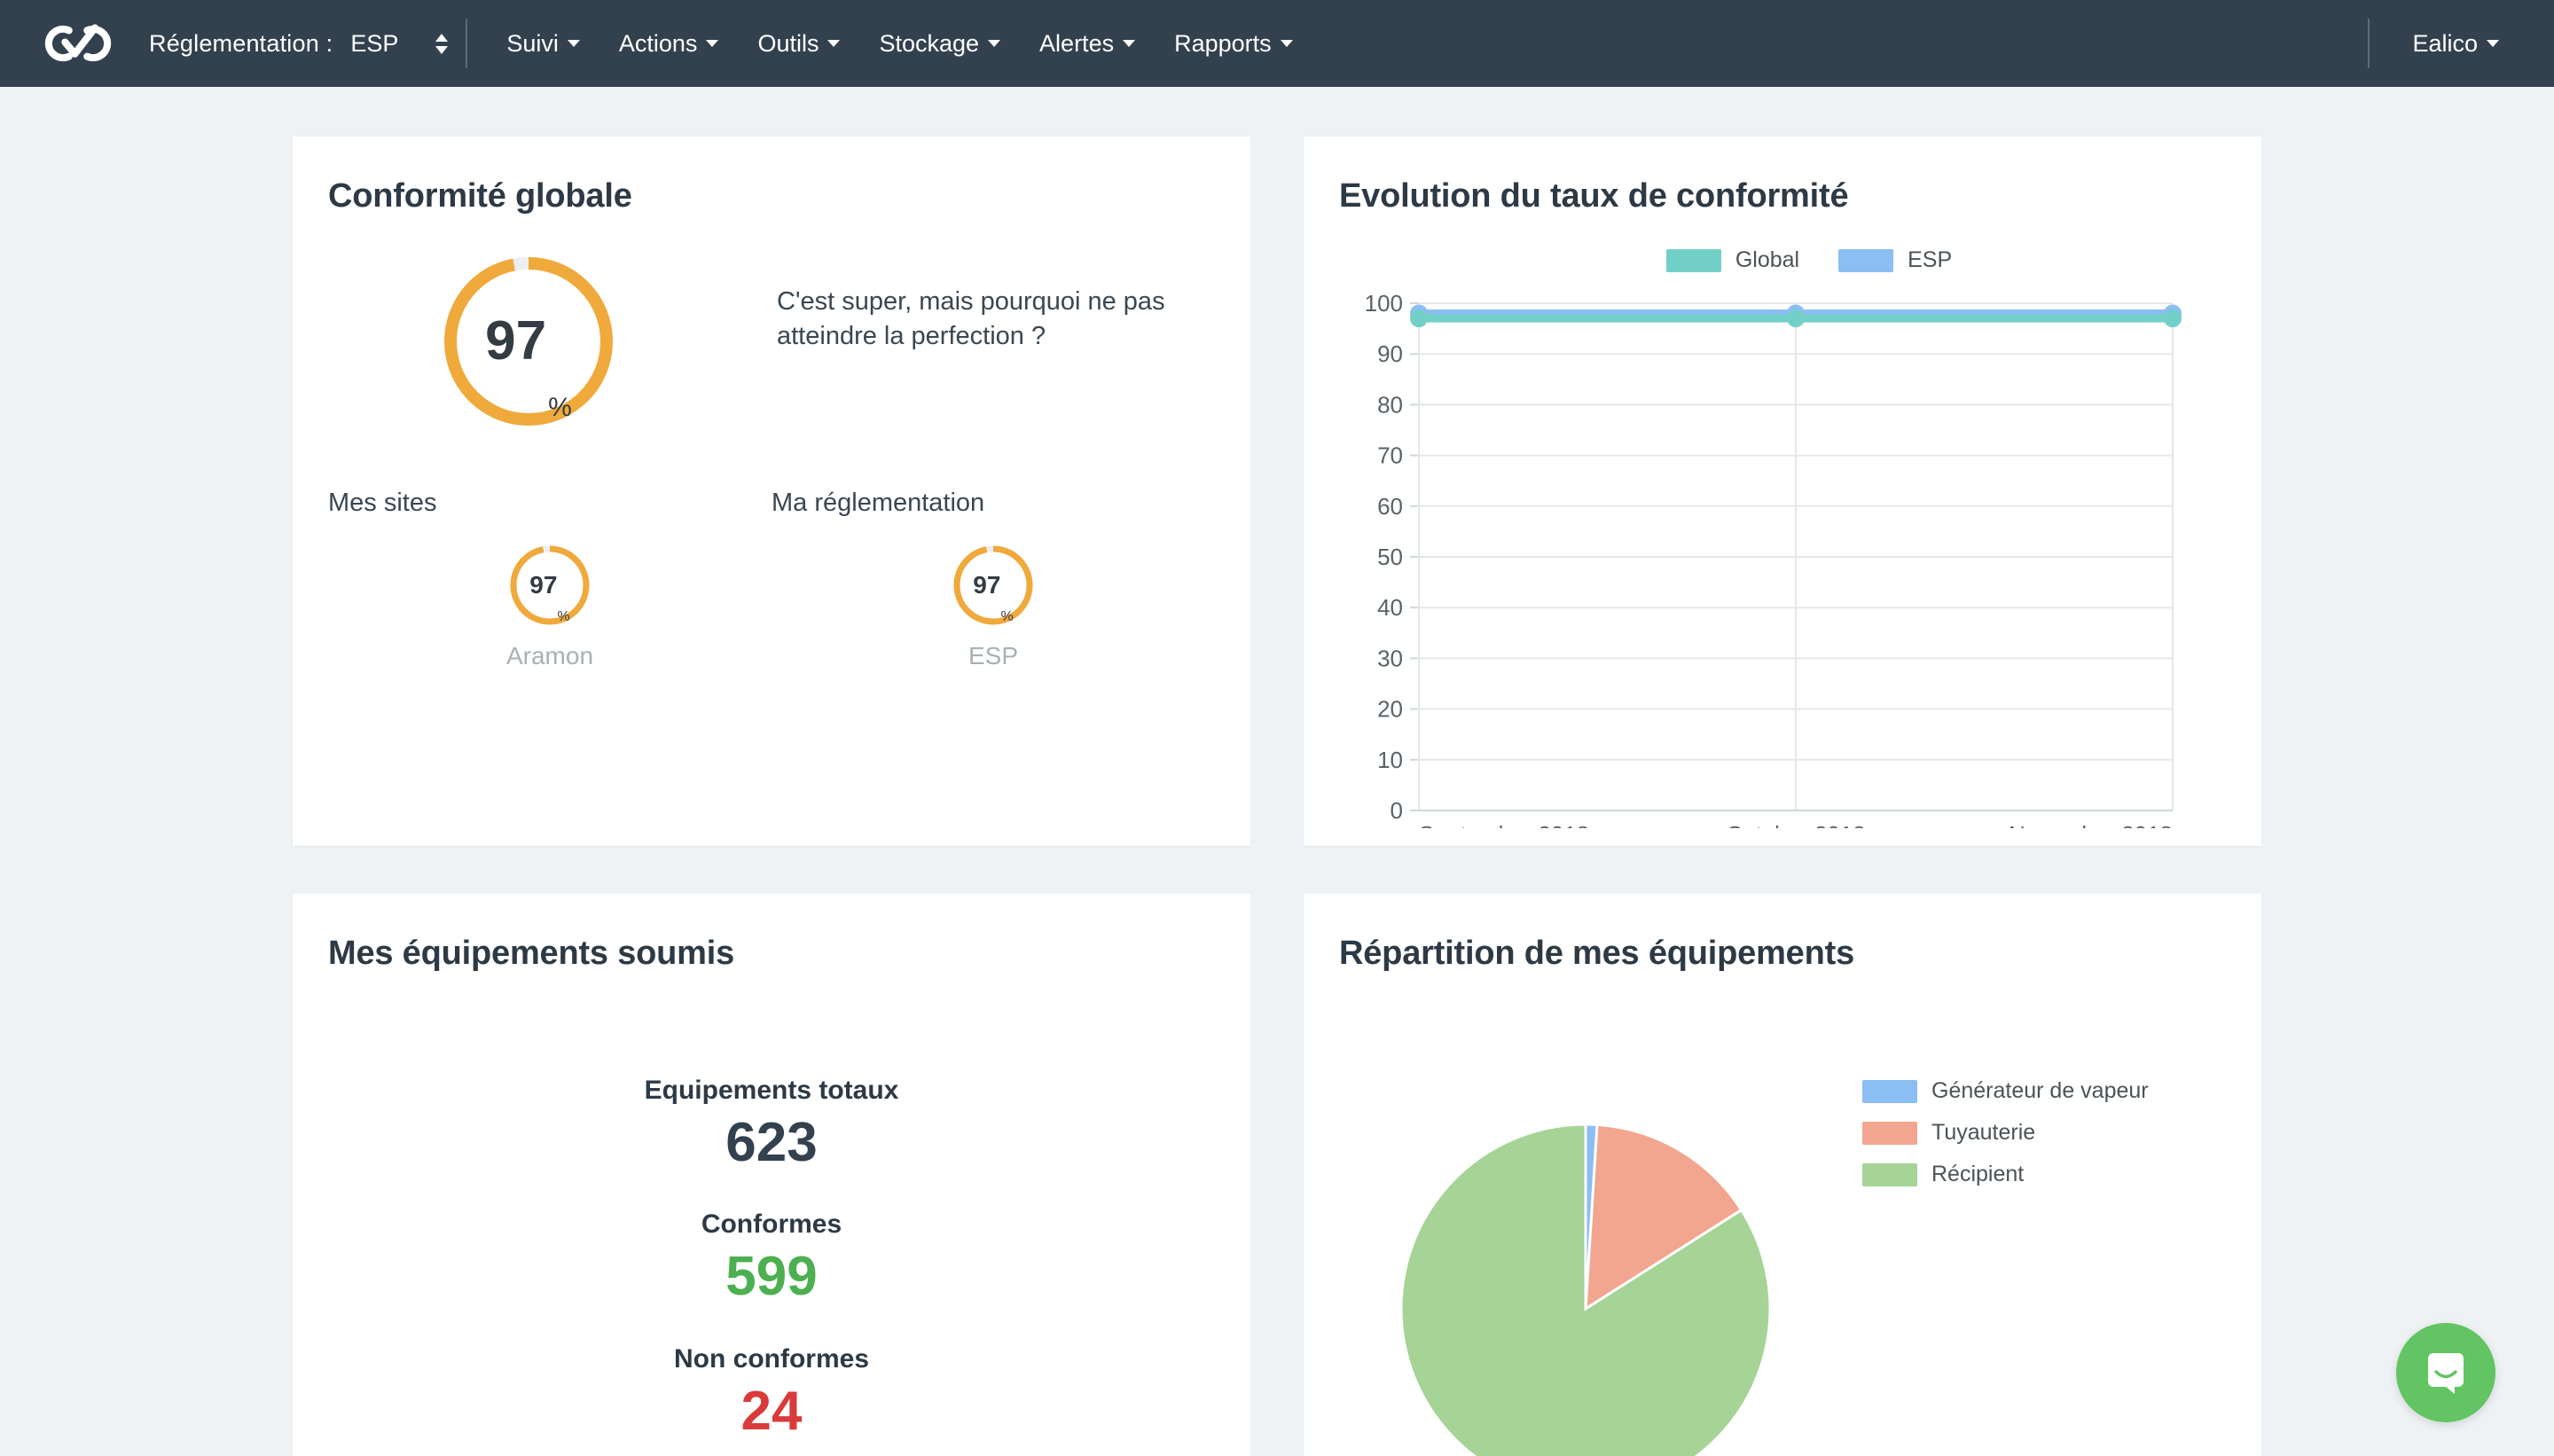  What do you see at coordinates (441, 43) in the screenshot?
I see `up-down-stepper-icon` at bounding box center [441, 43].